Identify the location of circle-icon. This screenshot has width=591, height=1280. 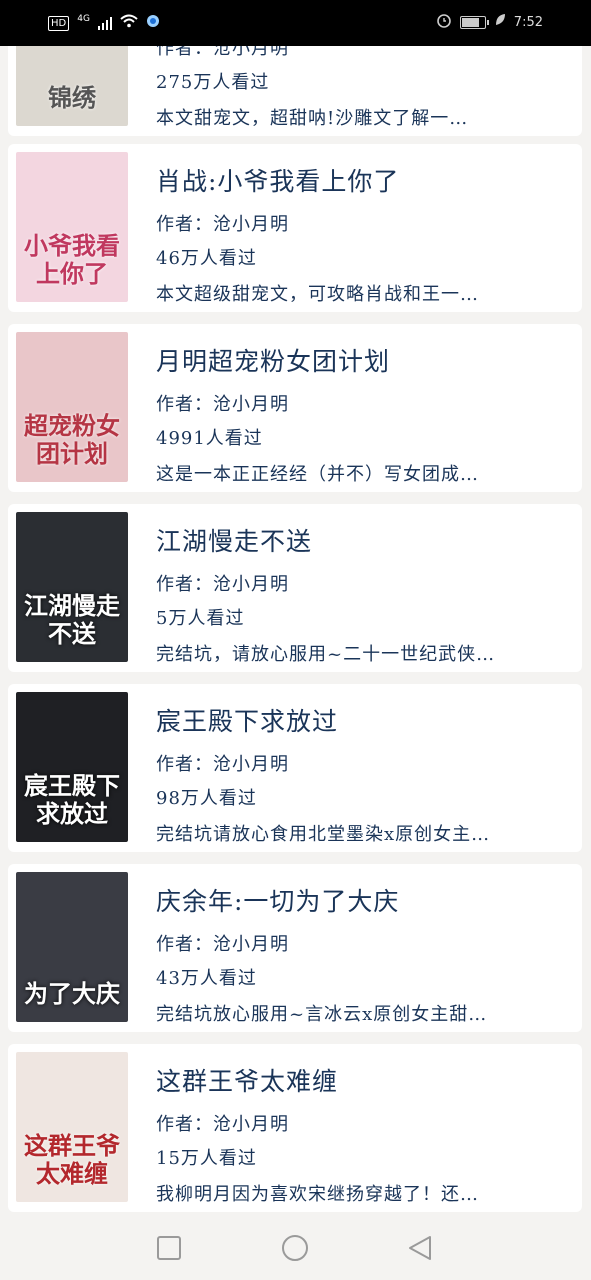
(295, 1248).